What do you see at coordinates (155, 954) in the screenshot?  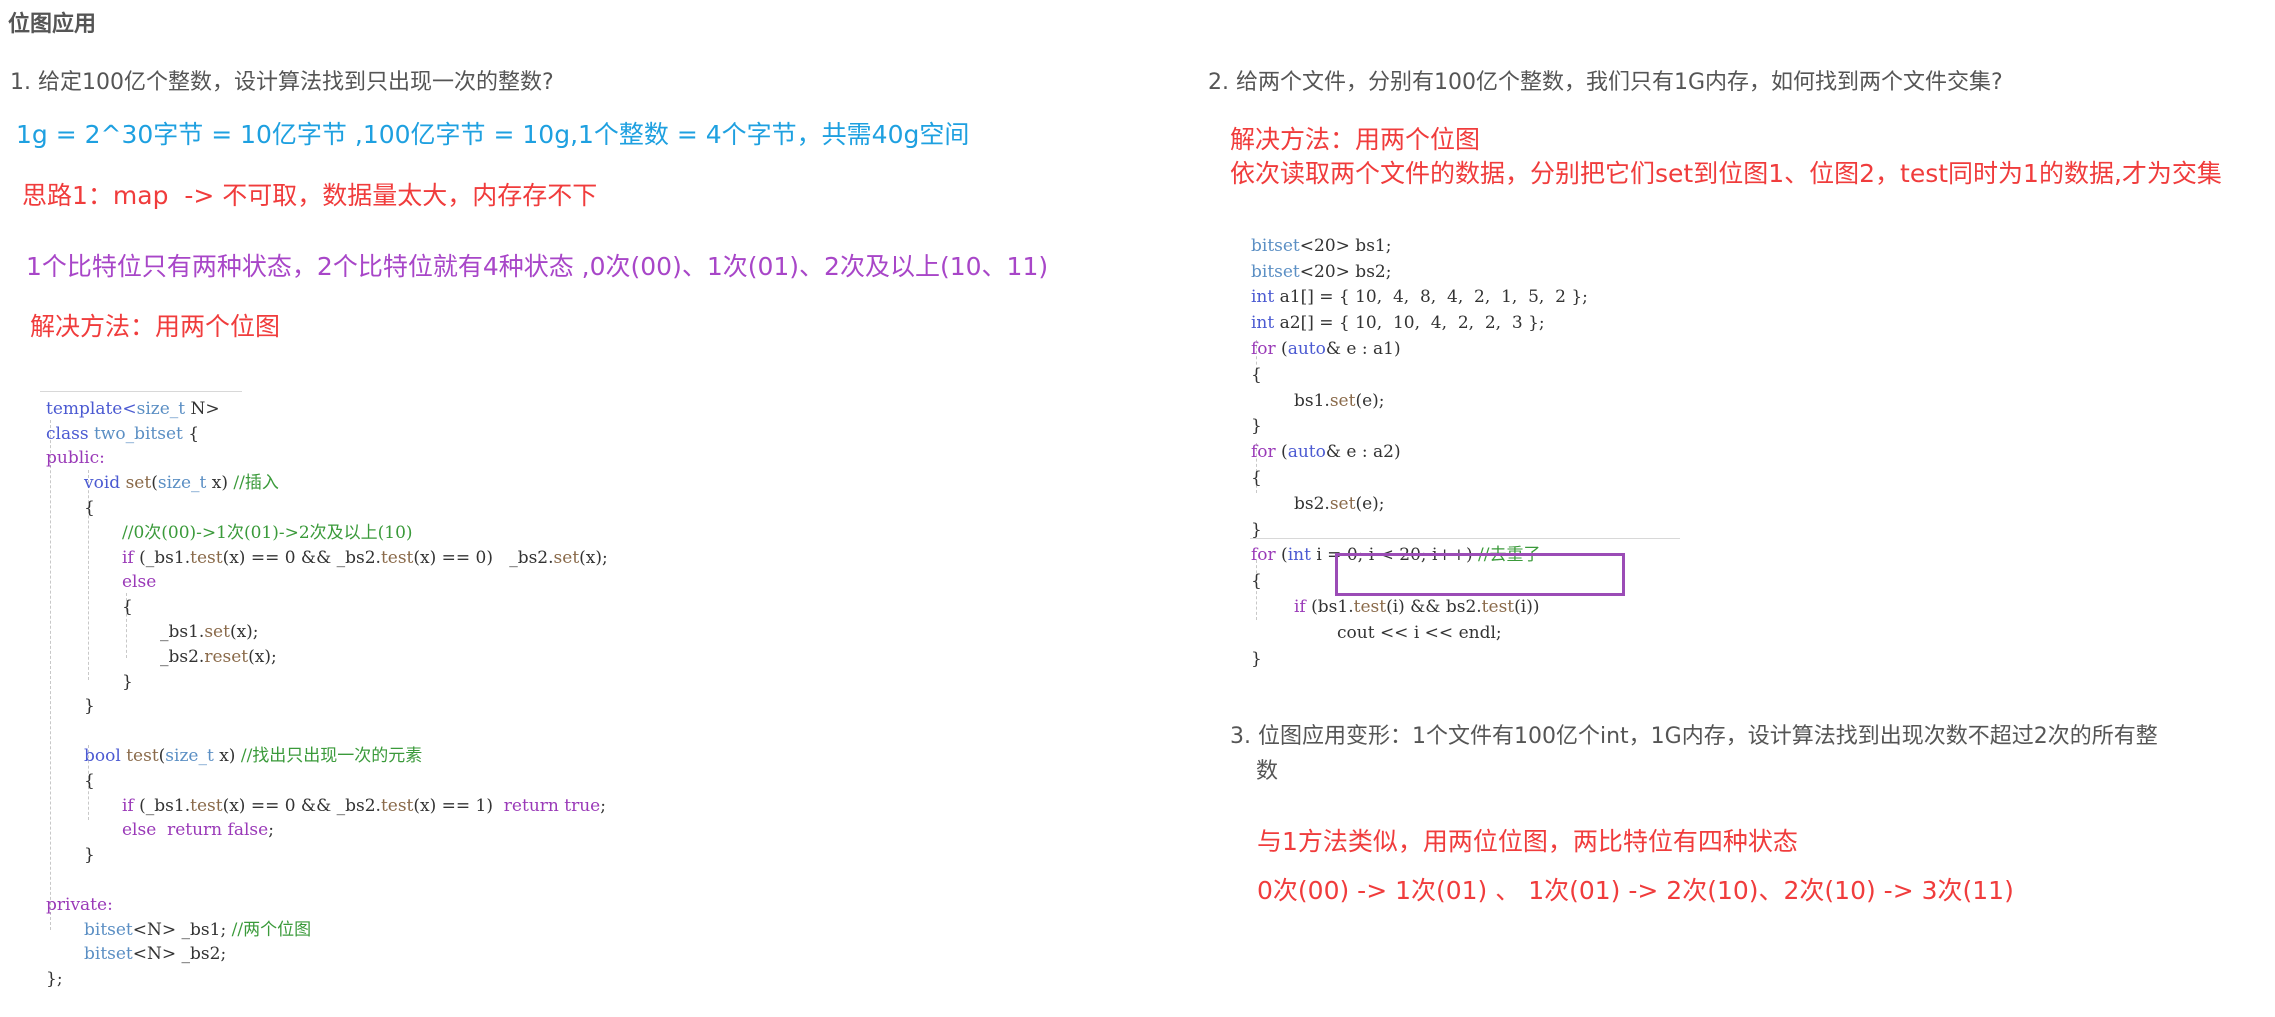 I see `code-line: bitset<N> _bs2;` at bounding box center [155, 954].